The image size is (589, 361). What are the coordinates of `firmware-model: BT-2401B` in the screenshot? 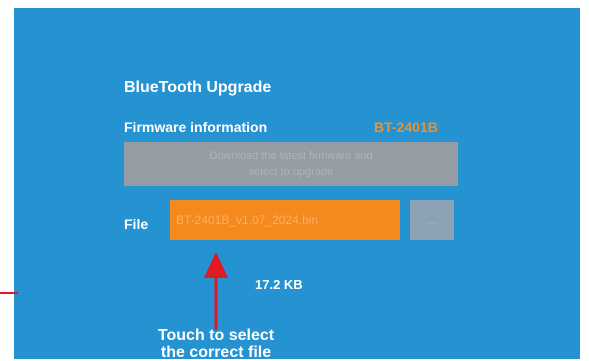 It's located at (406, 127).